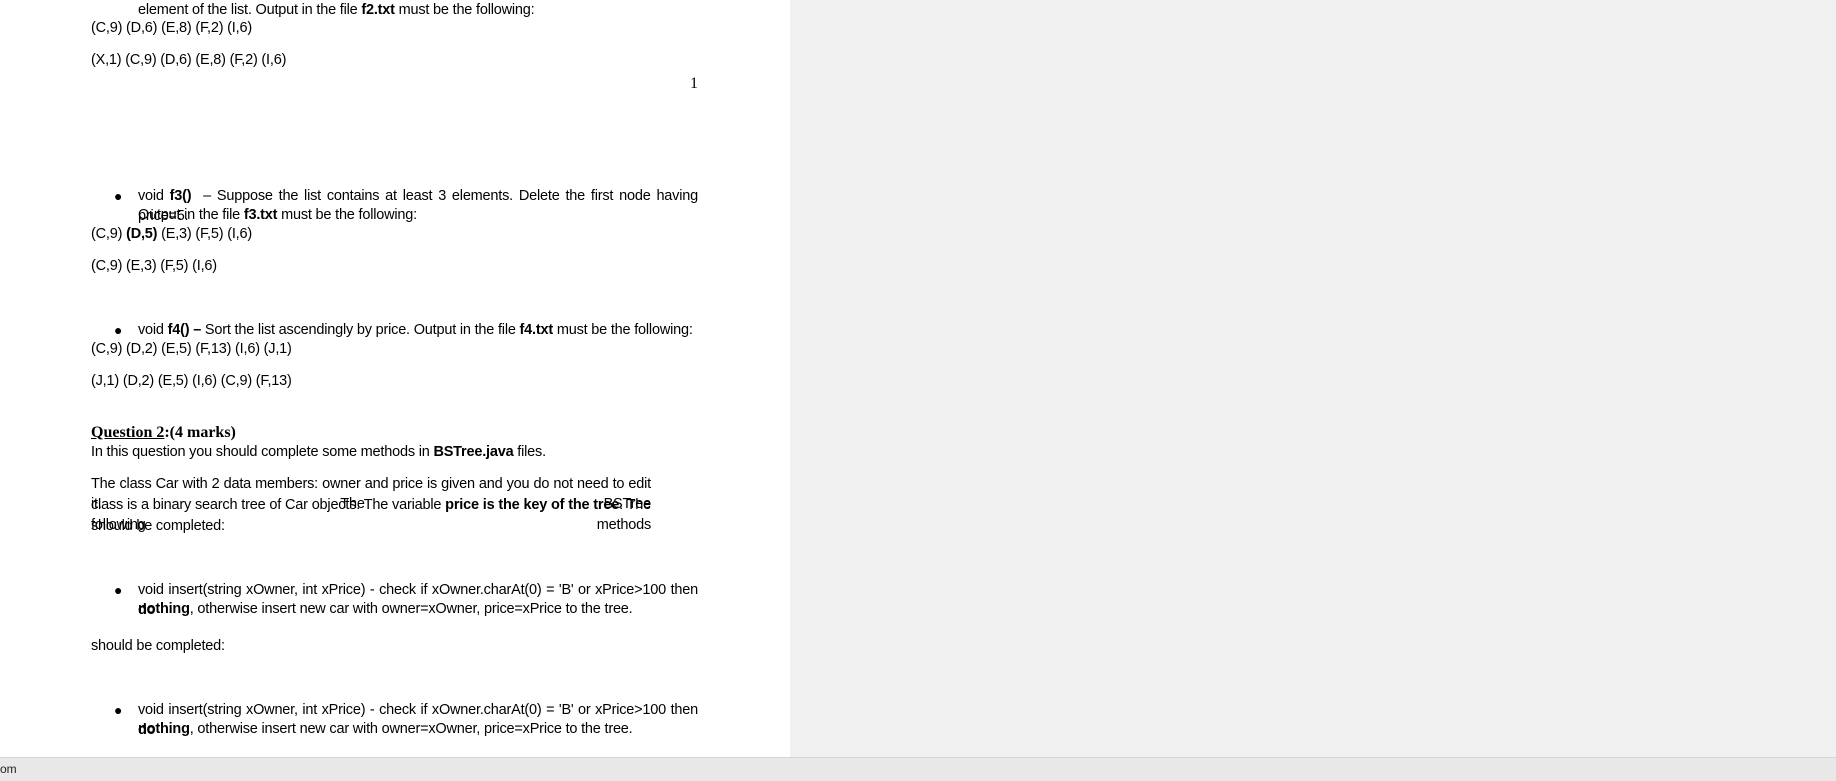 The height and width of the screenshot is (781, 1836). What do you see at coordinates (191, 381) in the screenshot?
I see `f4-output-list: (J,1) (D,2) (E,5) (I,6) (C,9) (F,13)` at bounding box center [191, 381].